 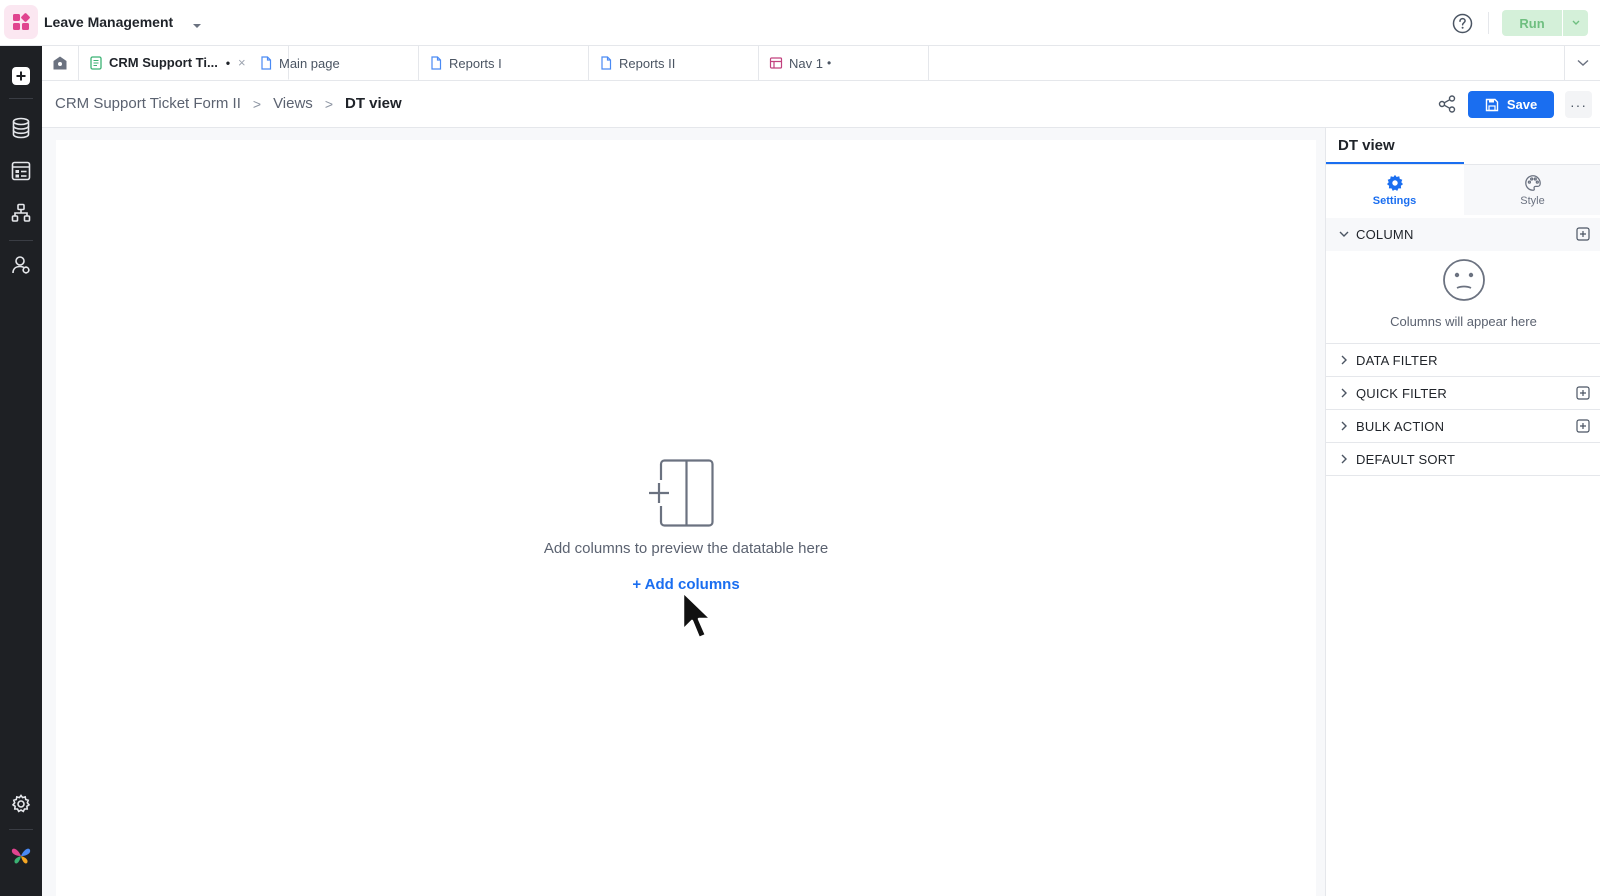 What do you see at coordinates (1463, 360) in the screenshot?
I see `section-data-filter: DATA FILTER` at bounding box center [1463, 360].